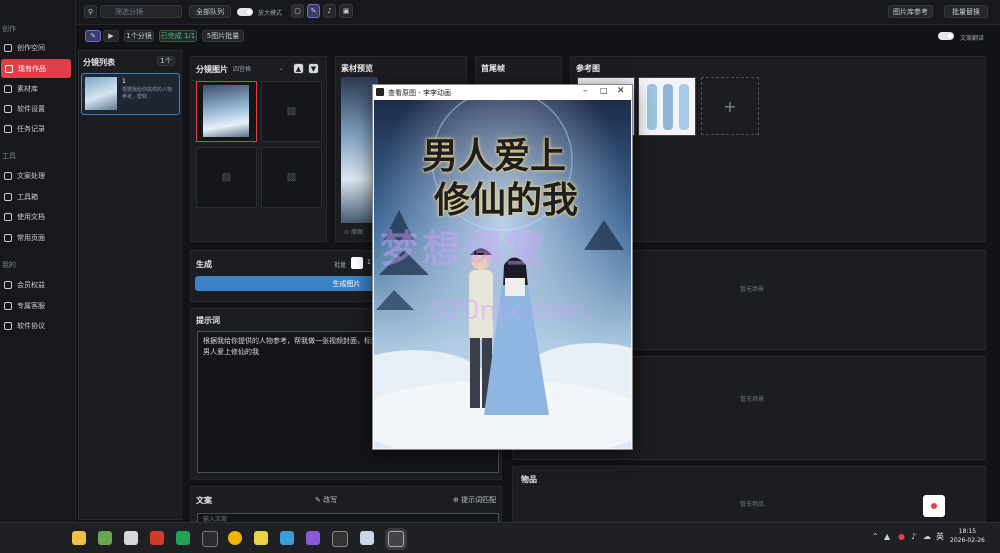 This screenshot has height=553, width=1000. I want to click on watermark-url: 520ntx.com, so click(508, 311).